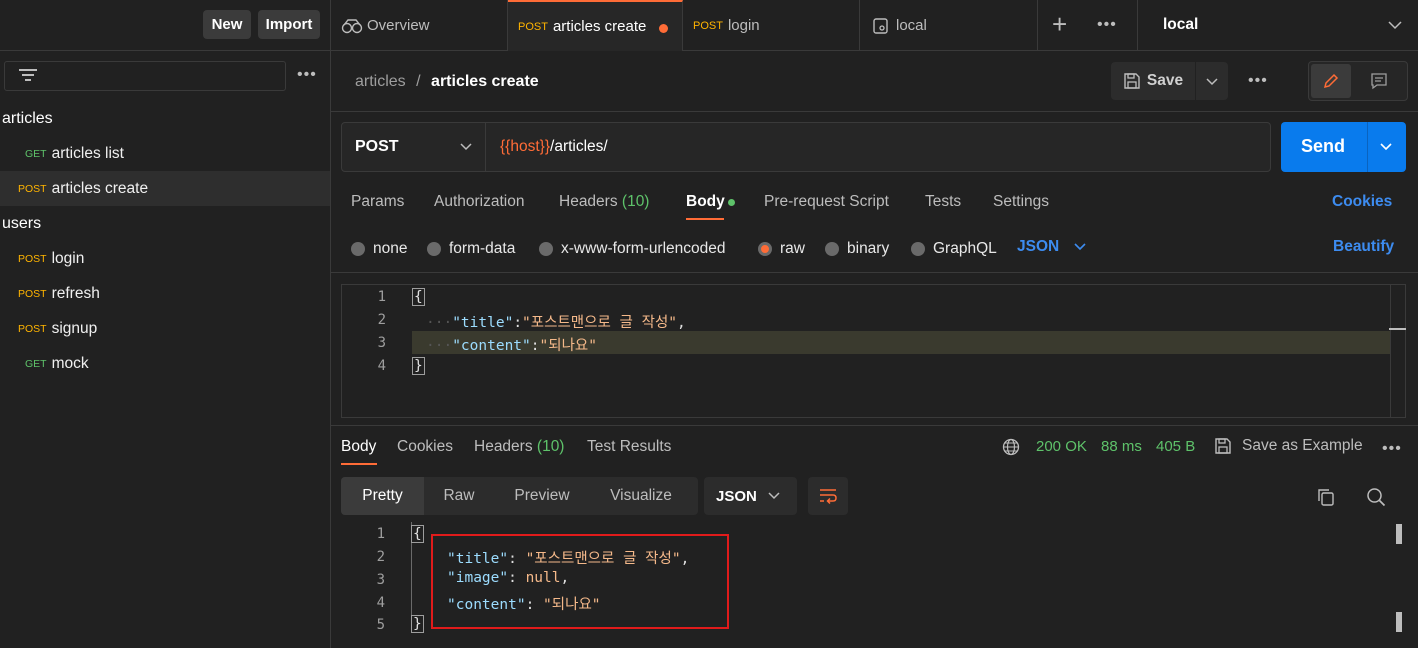 The width and height of the screenshot is (1418, 648). Describe the element at coordinates (1038, 247) in the screenshot. I see `format-select: JSON` at that location.